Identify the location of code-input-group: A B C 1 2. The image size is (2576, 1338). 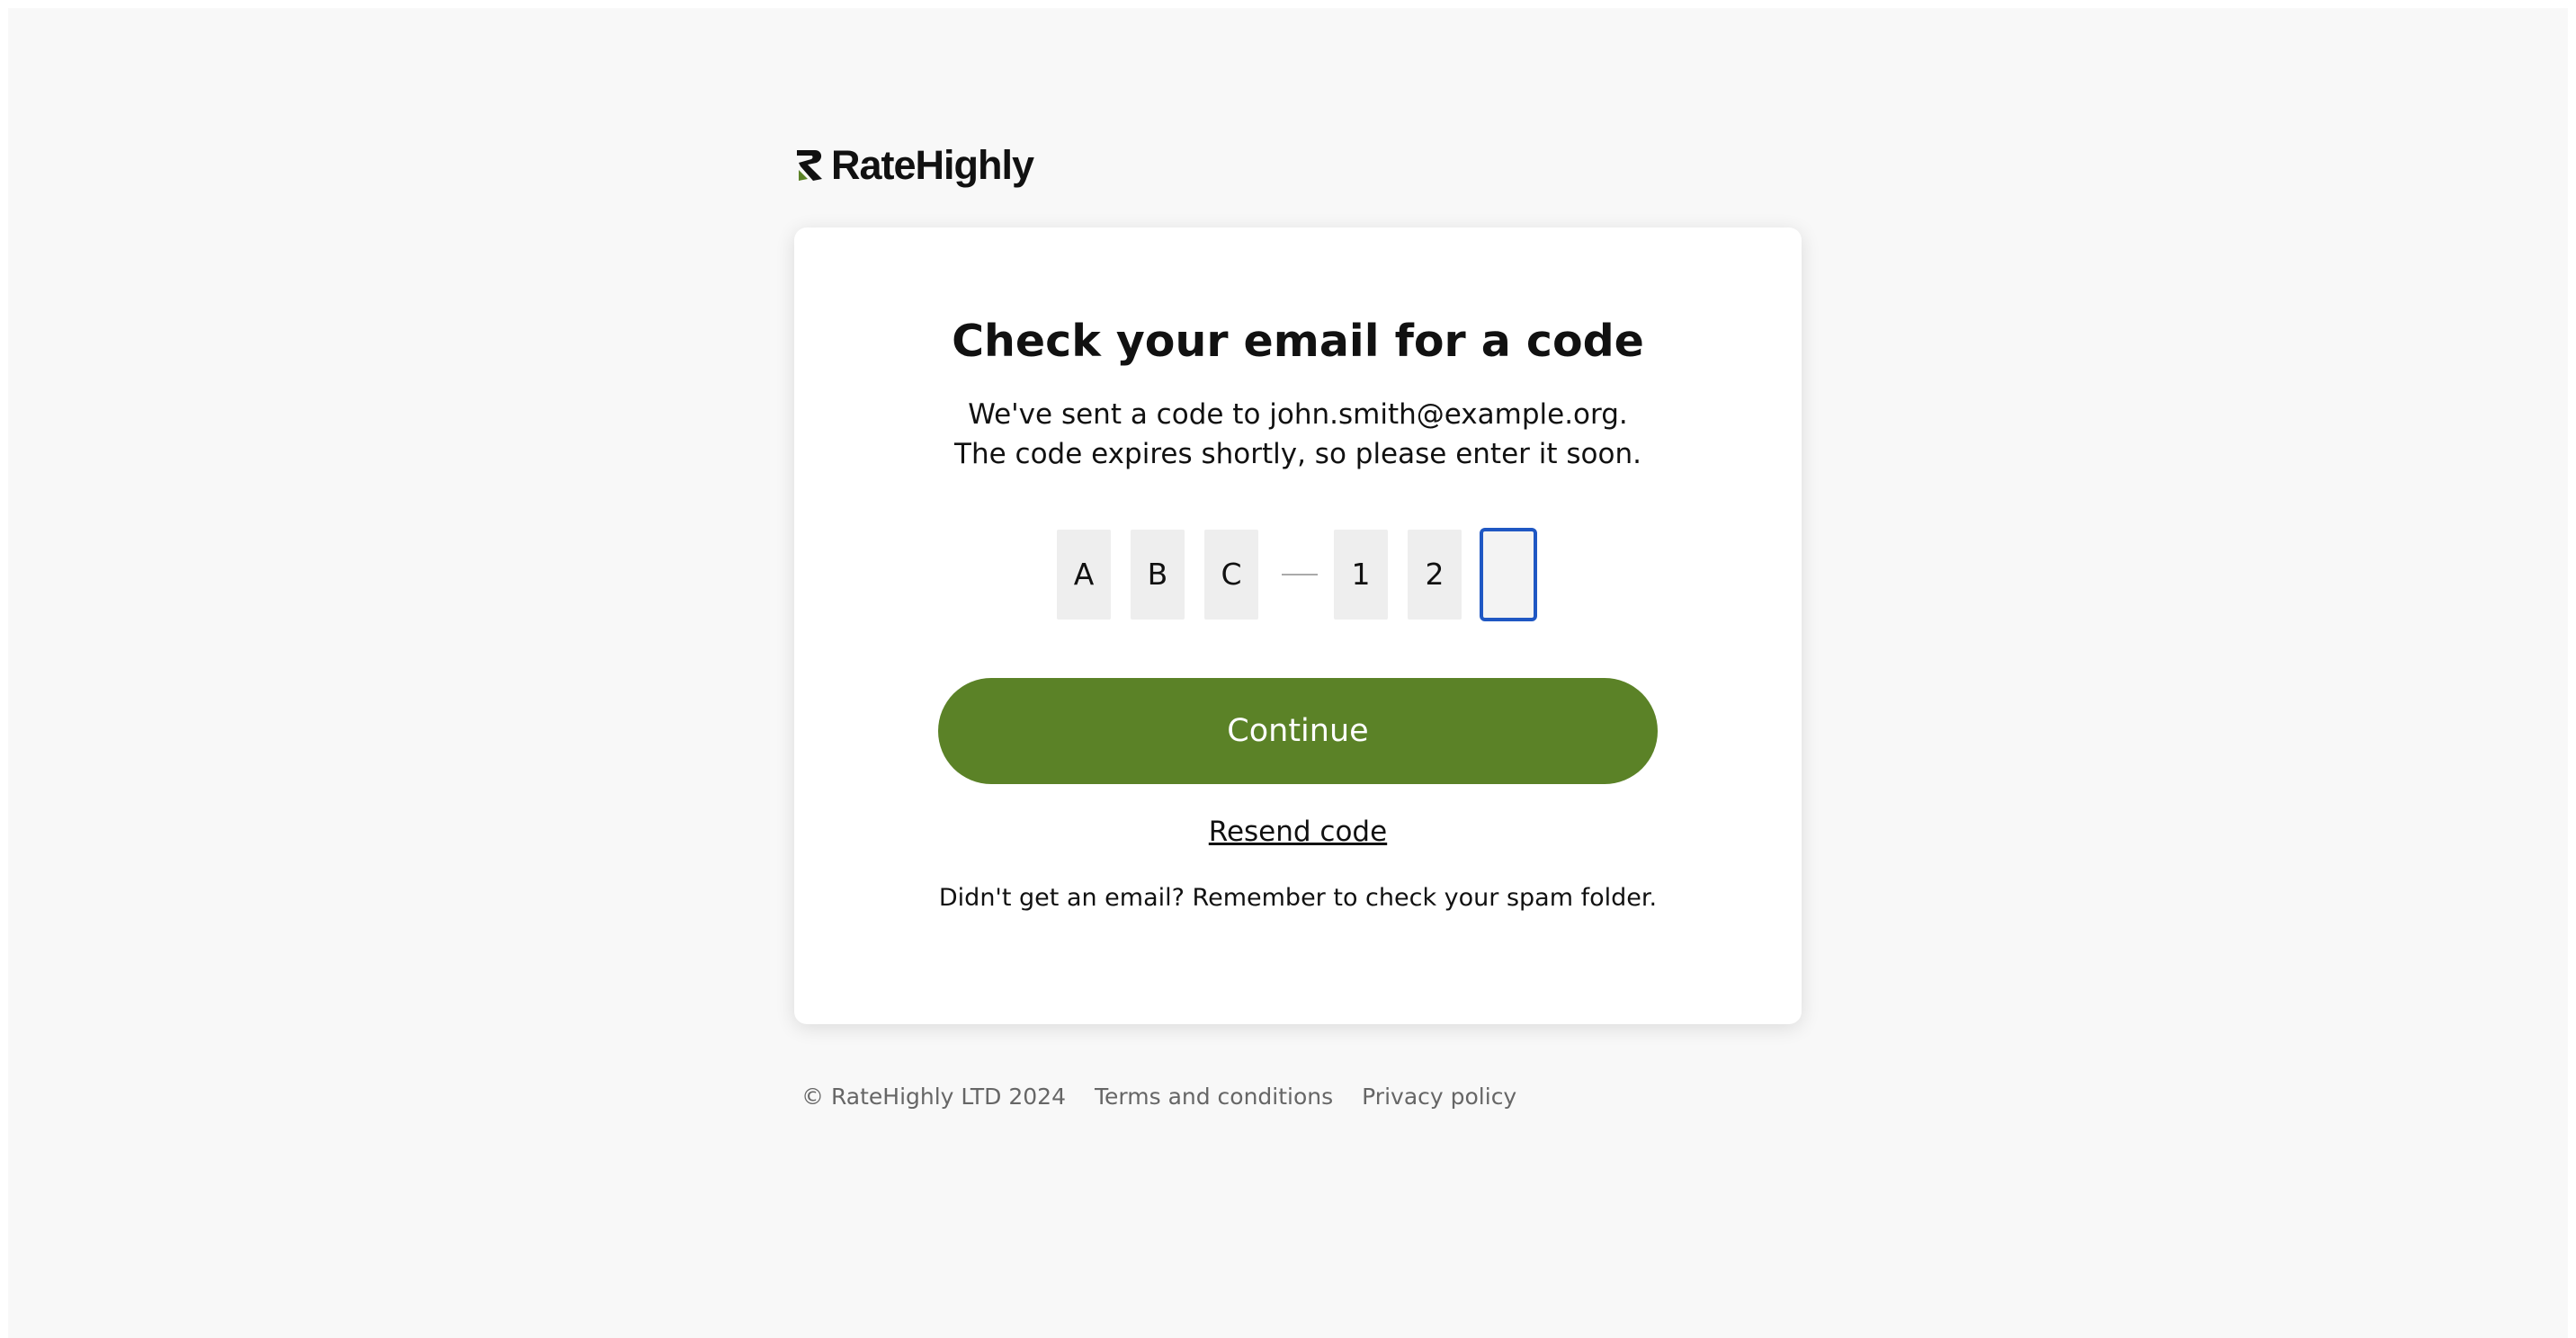
(1300, 574).